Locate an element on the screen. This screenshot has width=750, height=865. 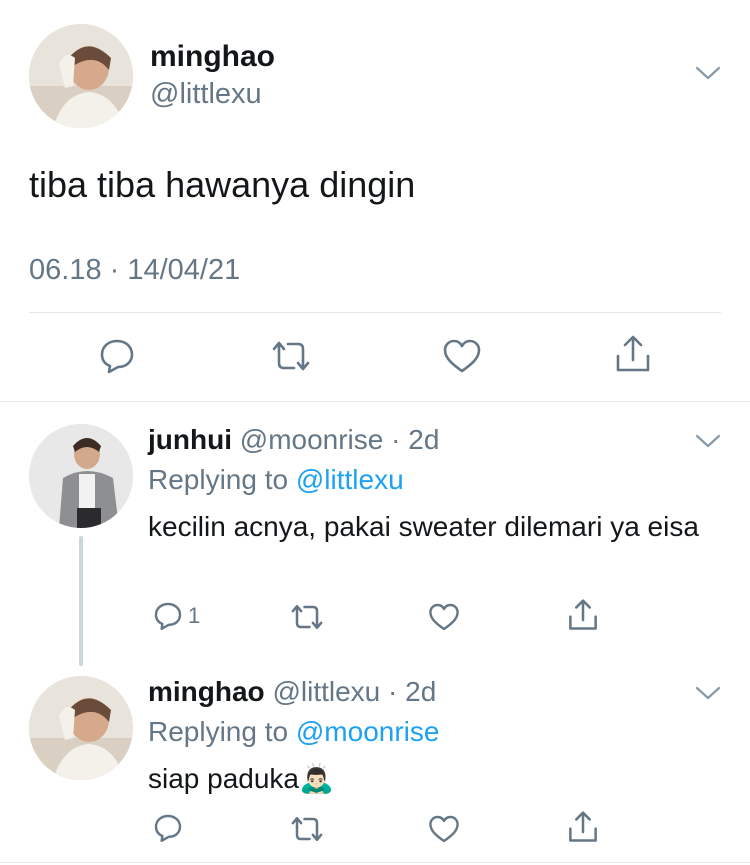
mention-link: @moonrise is located at coordinates (368, 731).